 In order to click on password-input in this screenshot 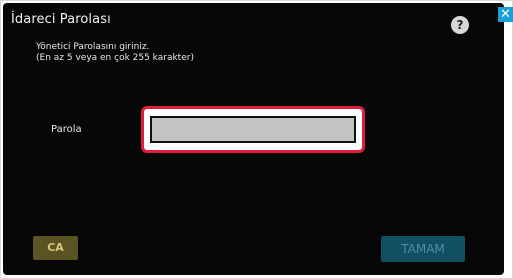, I will do `click(253, 129)`.